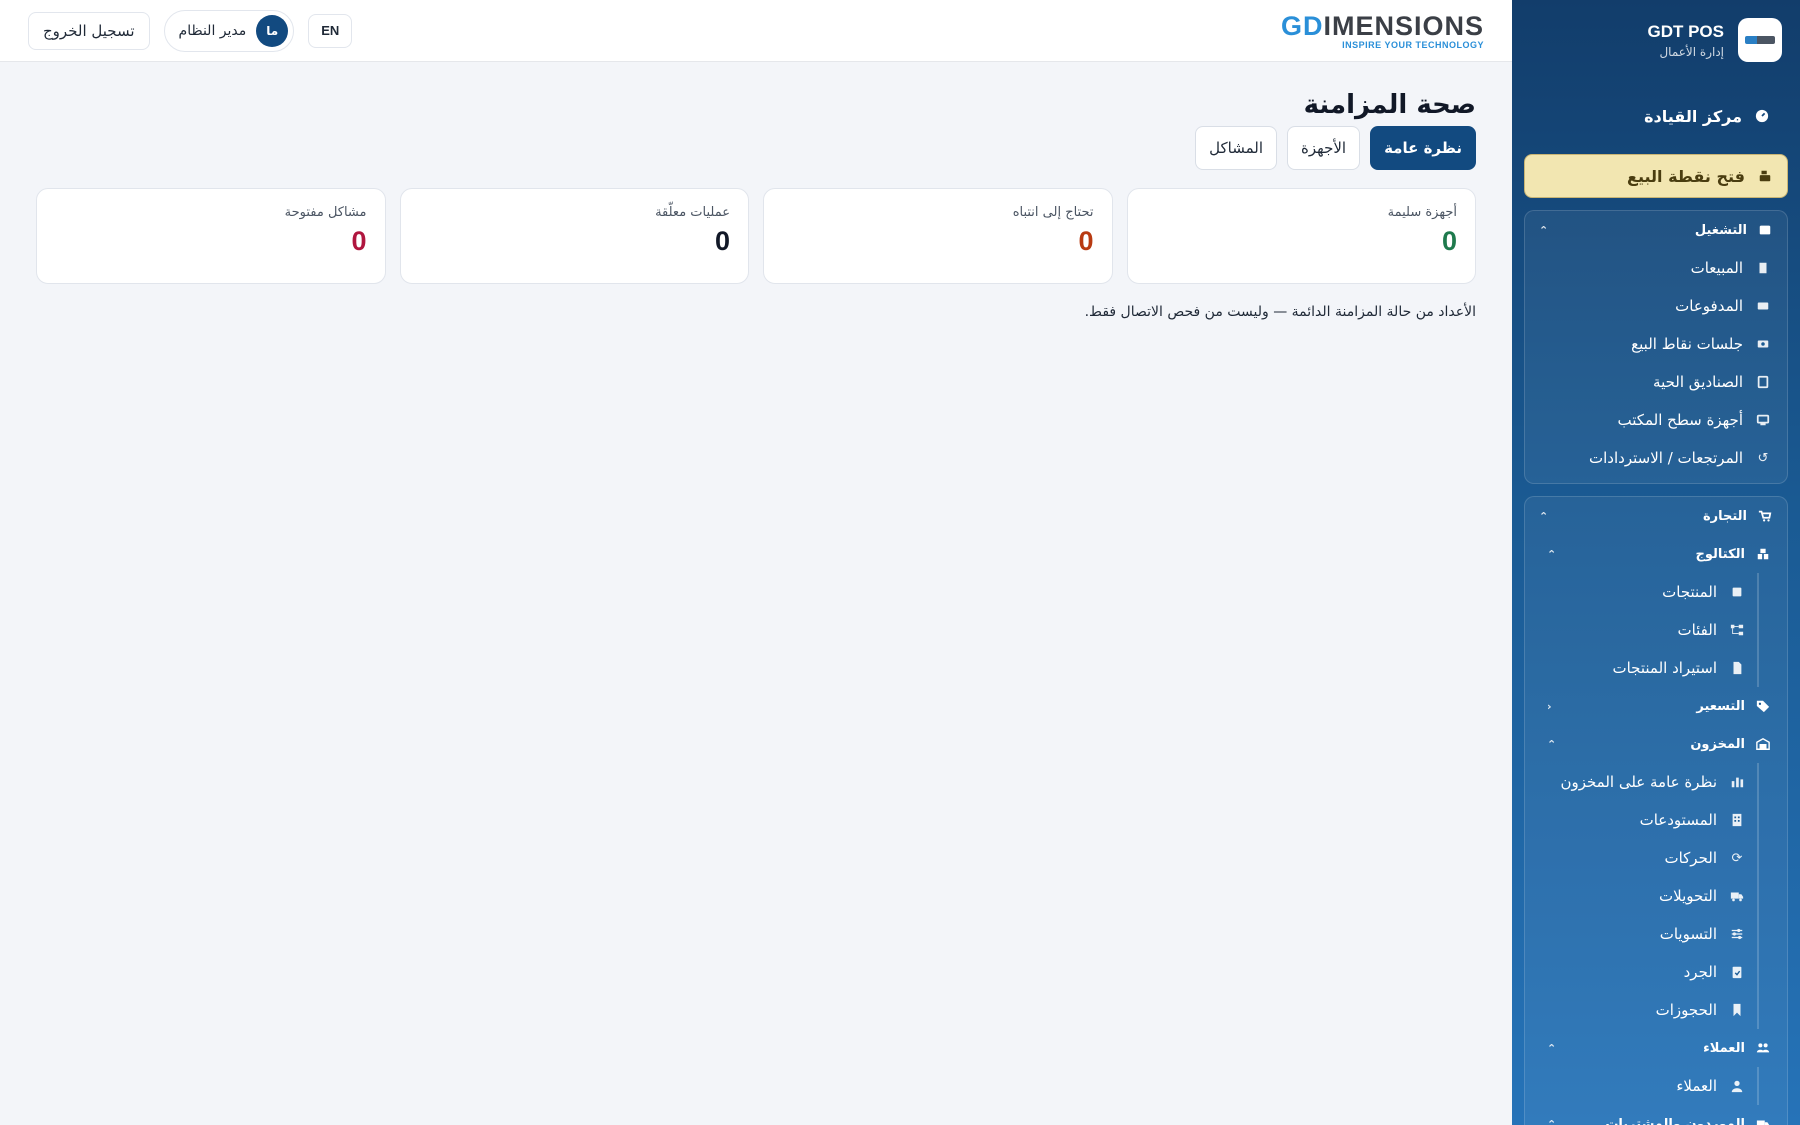  I want to click on brand: GDT POS إدارة الأعمال, so click(1656, 40).